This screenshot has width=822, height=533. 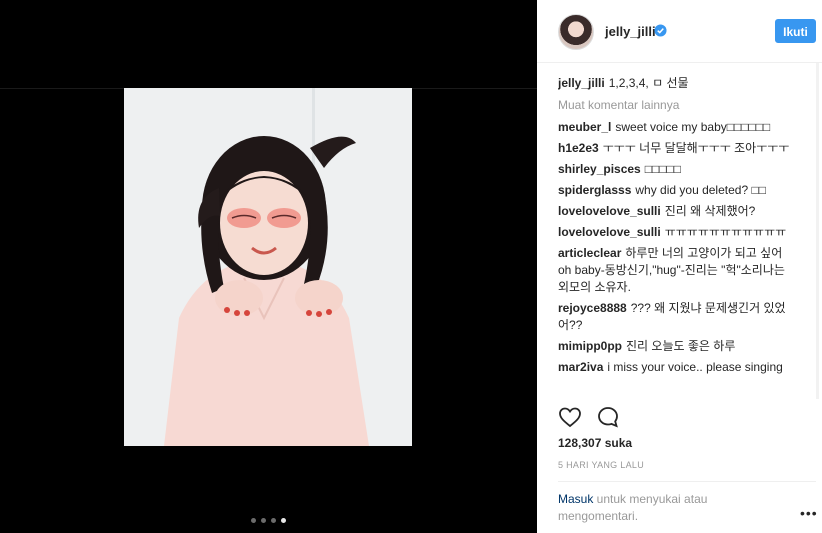 I want to click on comment-username: mimipp0pp, so click(x=590, y=346).